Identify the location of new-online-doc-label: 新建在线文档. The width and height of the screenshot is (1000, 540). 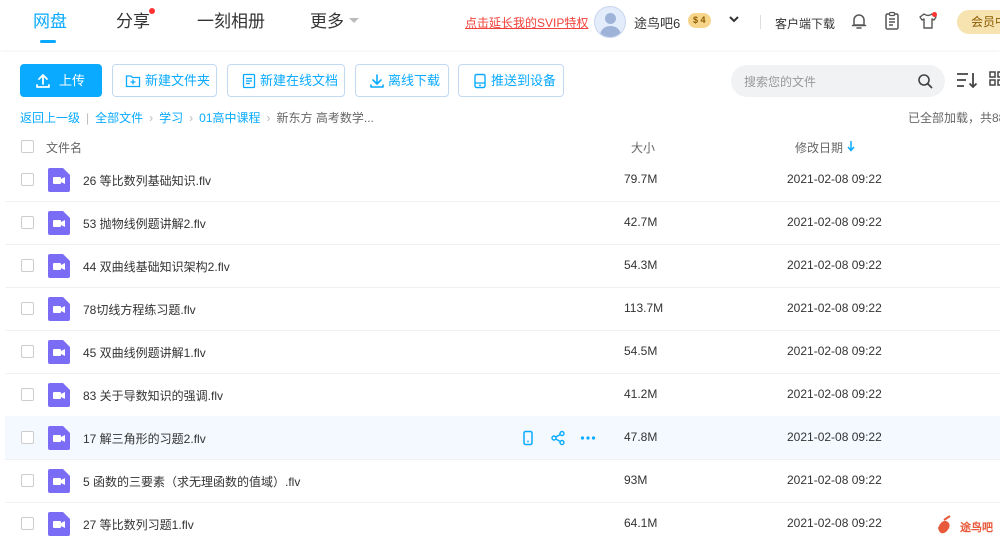
(299, 80).